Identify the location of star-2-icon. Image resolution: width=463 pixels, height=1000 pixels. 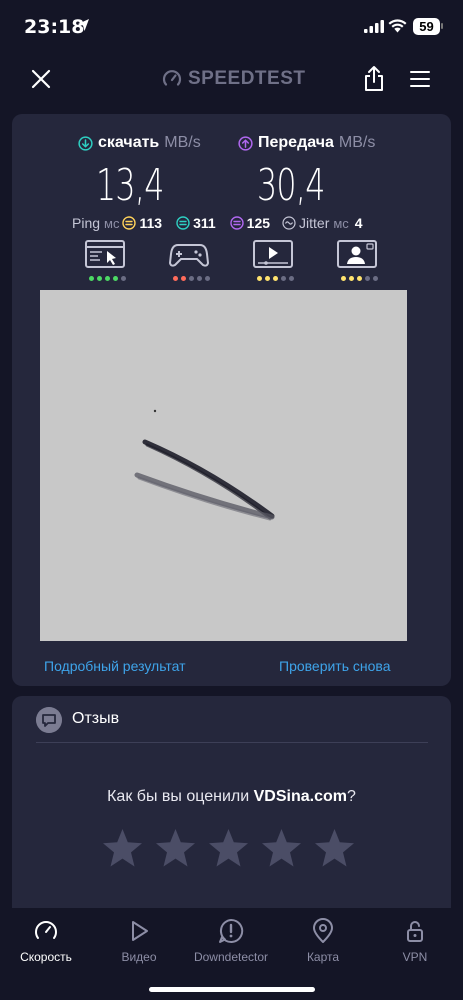
(175, 848).